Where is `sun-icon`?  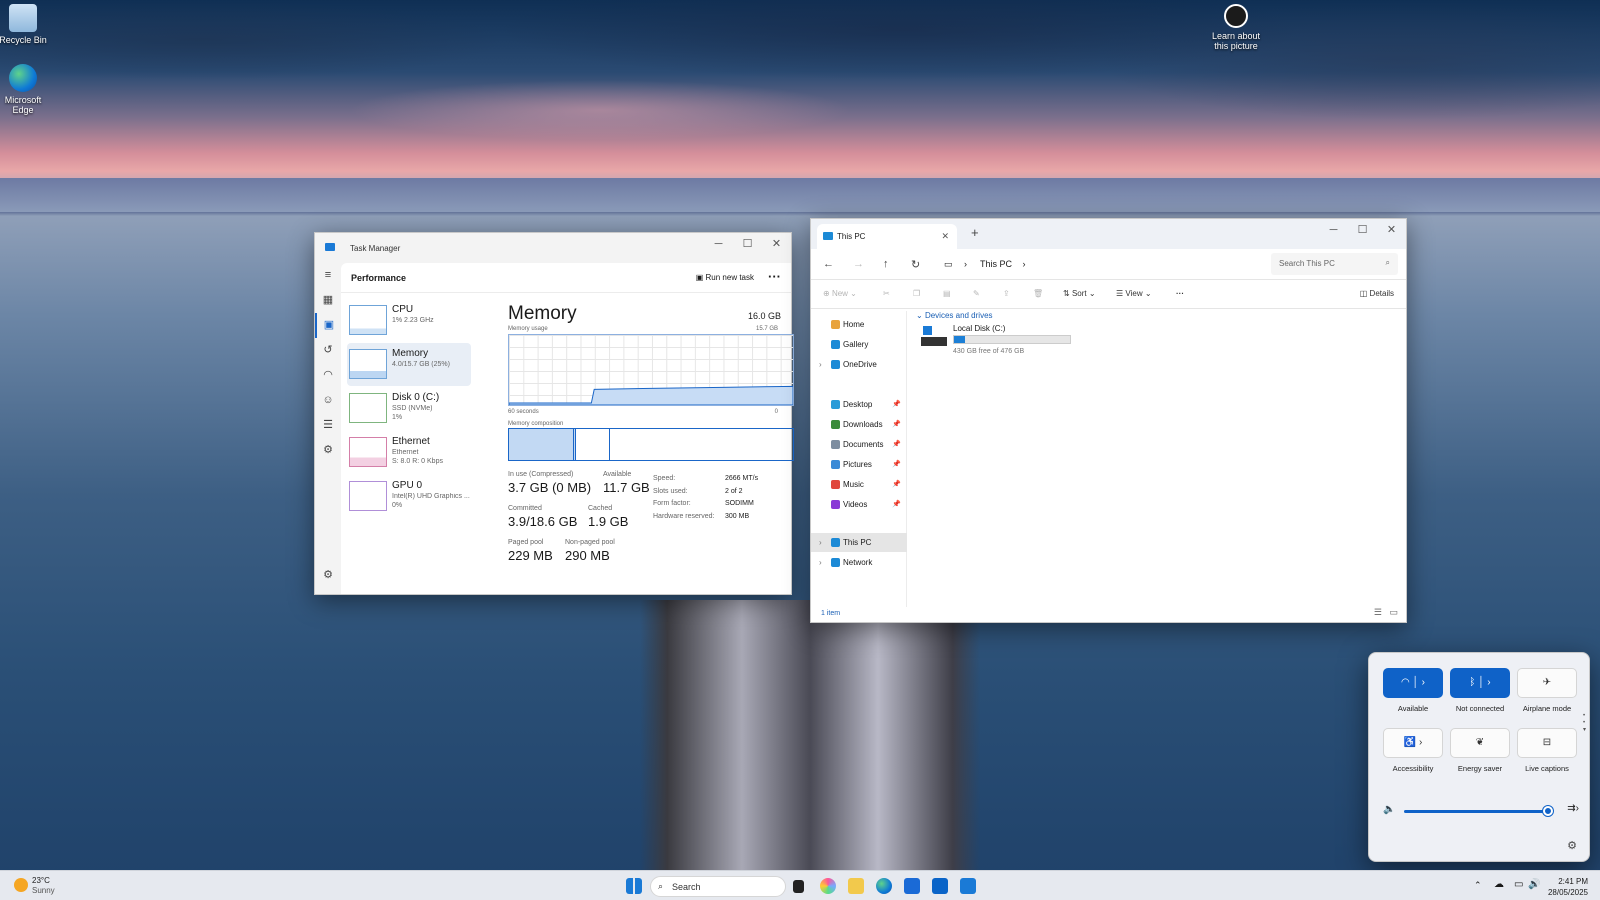 sun-icon is located at coordinates (21, 885).